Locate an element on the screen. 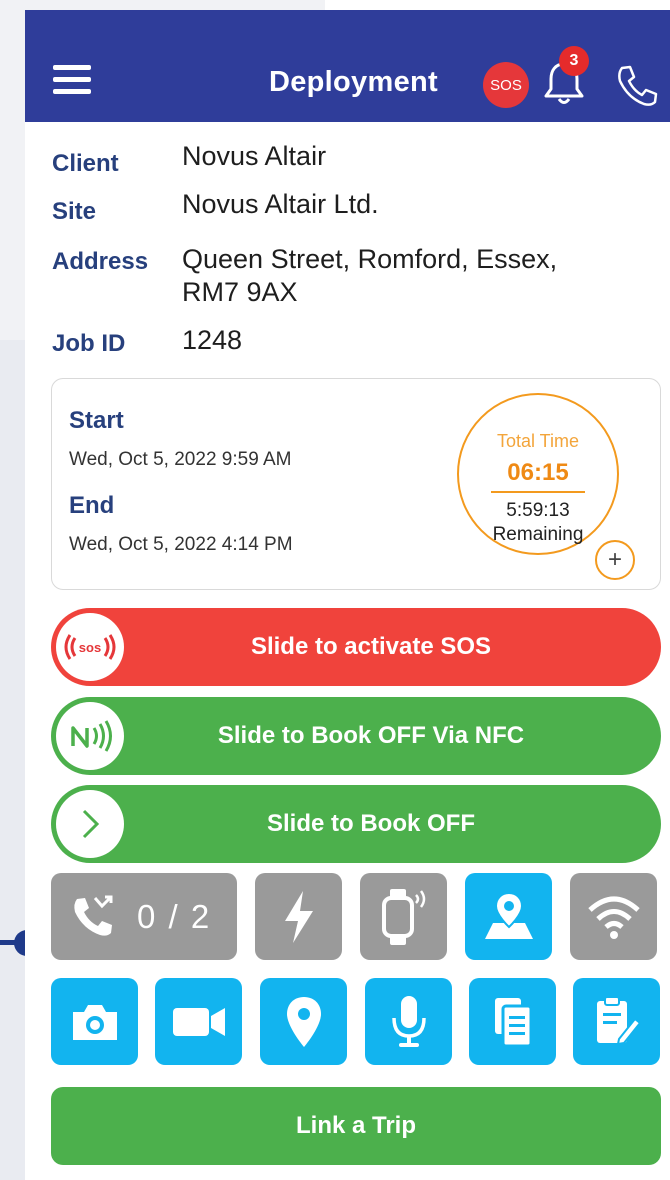  link-trip-button: Link a Trip is located at coordinates (356, 1126).